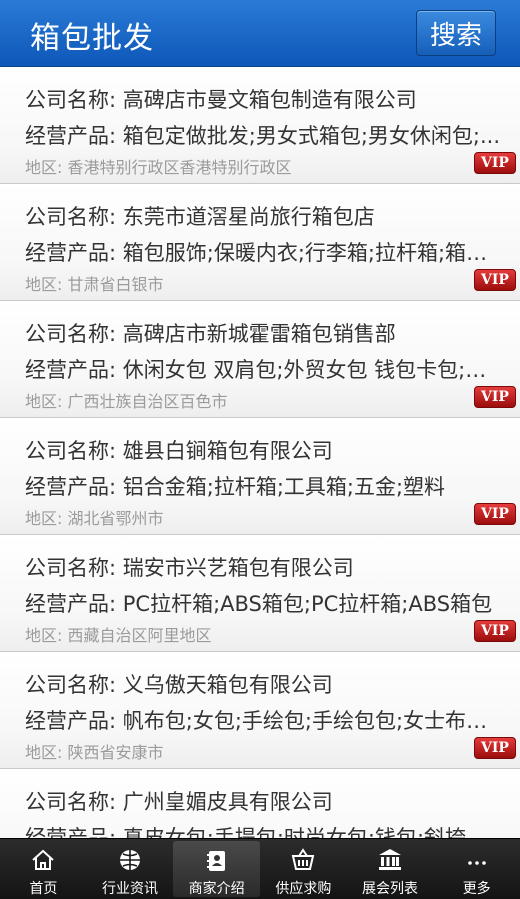  What do you see at coordinates (94, 752) in the screenshot?
I see `company-region: 地区: 陕西省安康市` at bounding box center [94, 752].